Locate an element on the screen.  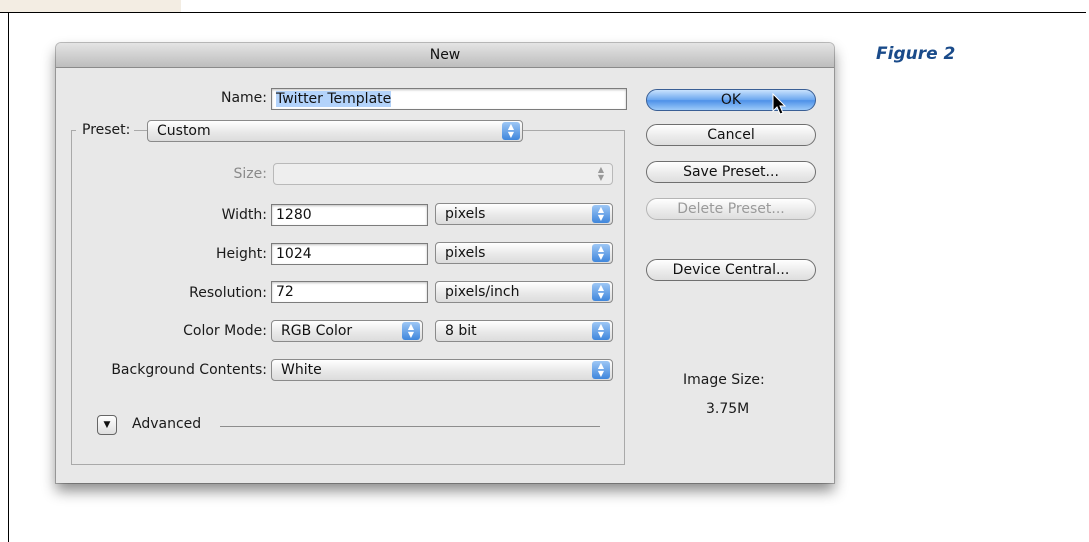
size-popup: ▲ ▼ is located at coordinates (443, 174).